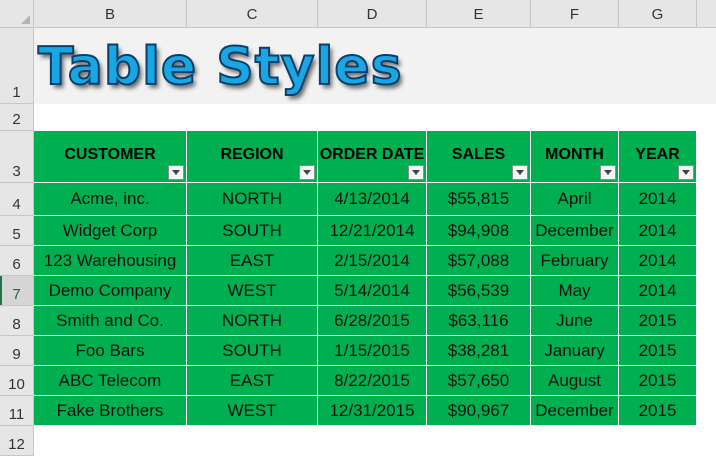 The image size is (716, 456). Describe the element at coordinates (17, 261) in the screenshot. I see `row-header-6: 6` at that location.